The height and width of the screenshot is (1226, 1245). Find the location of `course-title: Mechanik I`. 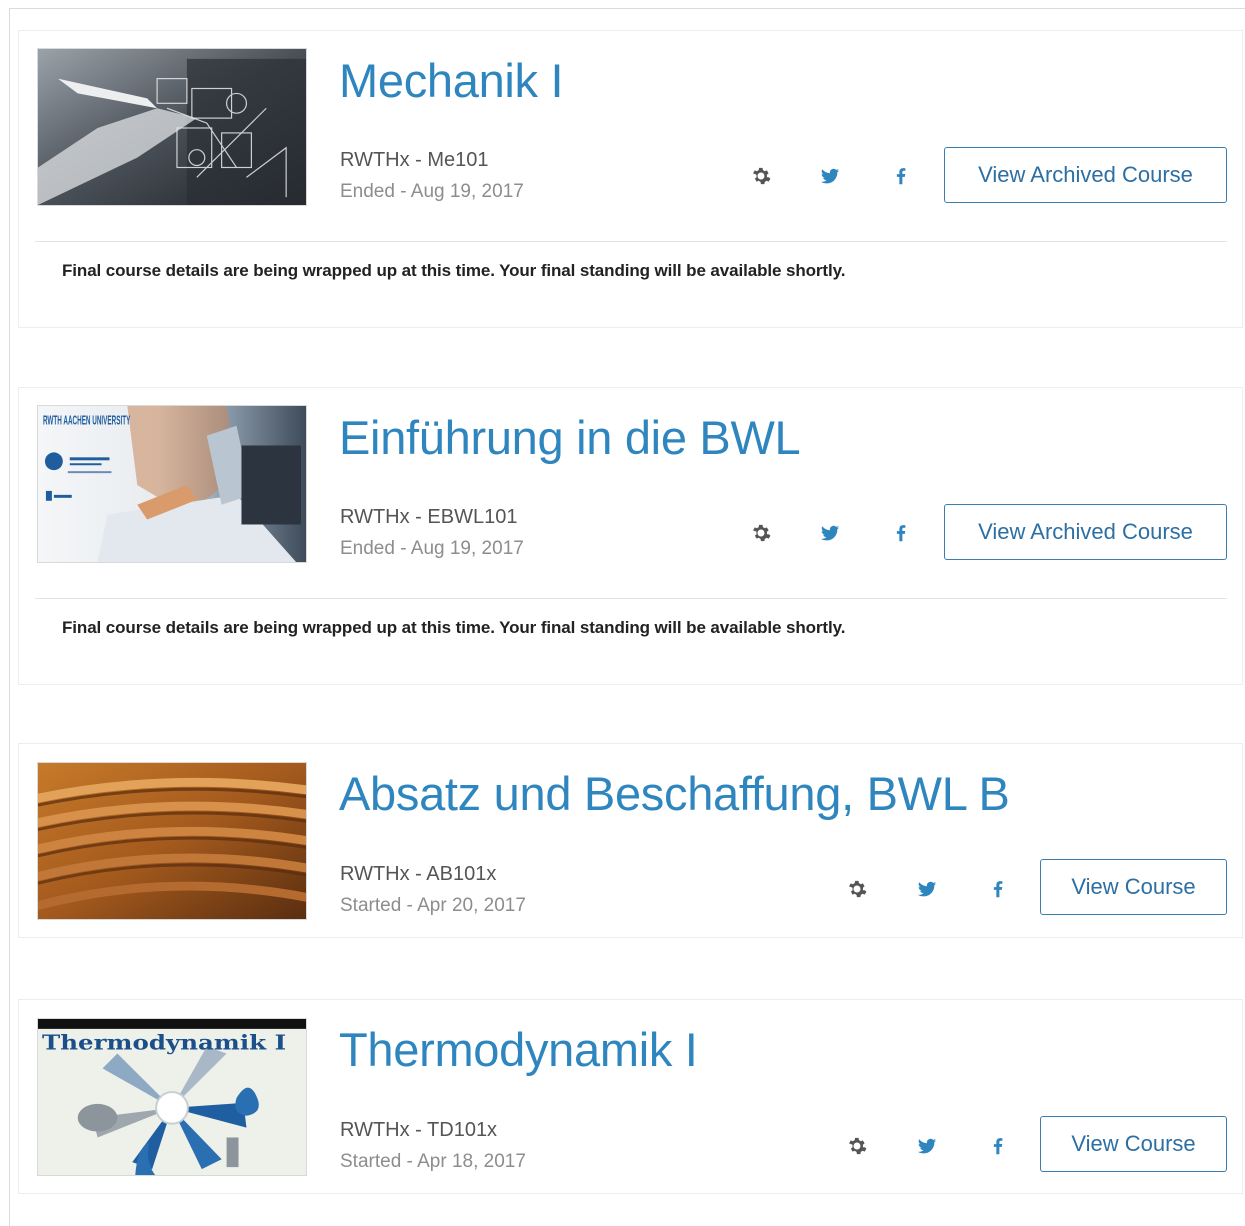

course-title: Mechanik I is located at coordinates (451, 80).